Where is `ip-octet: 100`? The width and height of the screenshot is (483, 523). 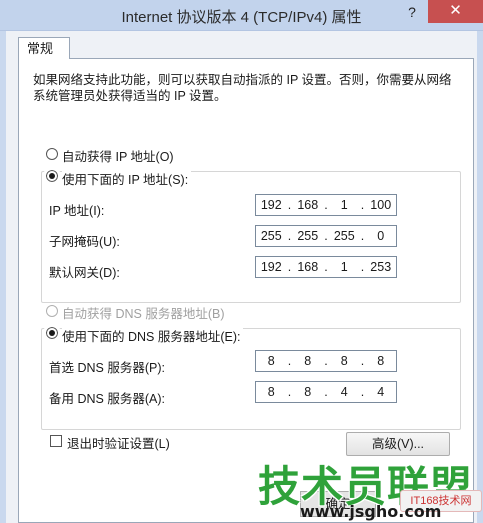
ip-octet: 100 is located at coordinates (381, 205).